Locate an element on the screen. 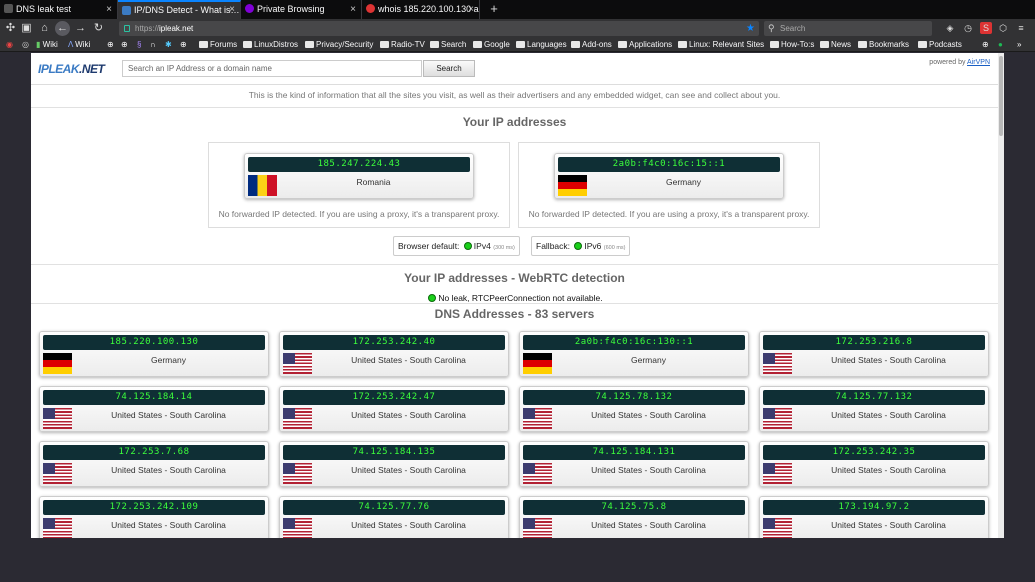  bookmark-add-ons: Add-ons is located at coordinates (591, 45).